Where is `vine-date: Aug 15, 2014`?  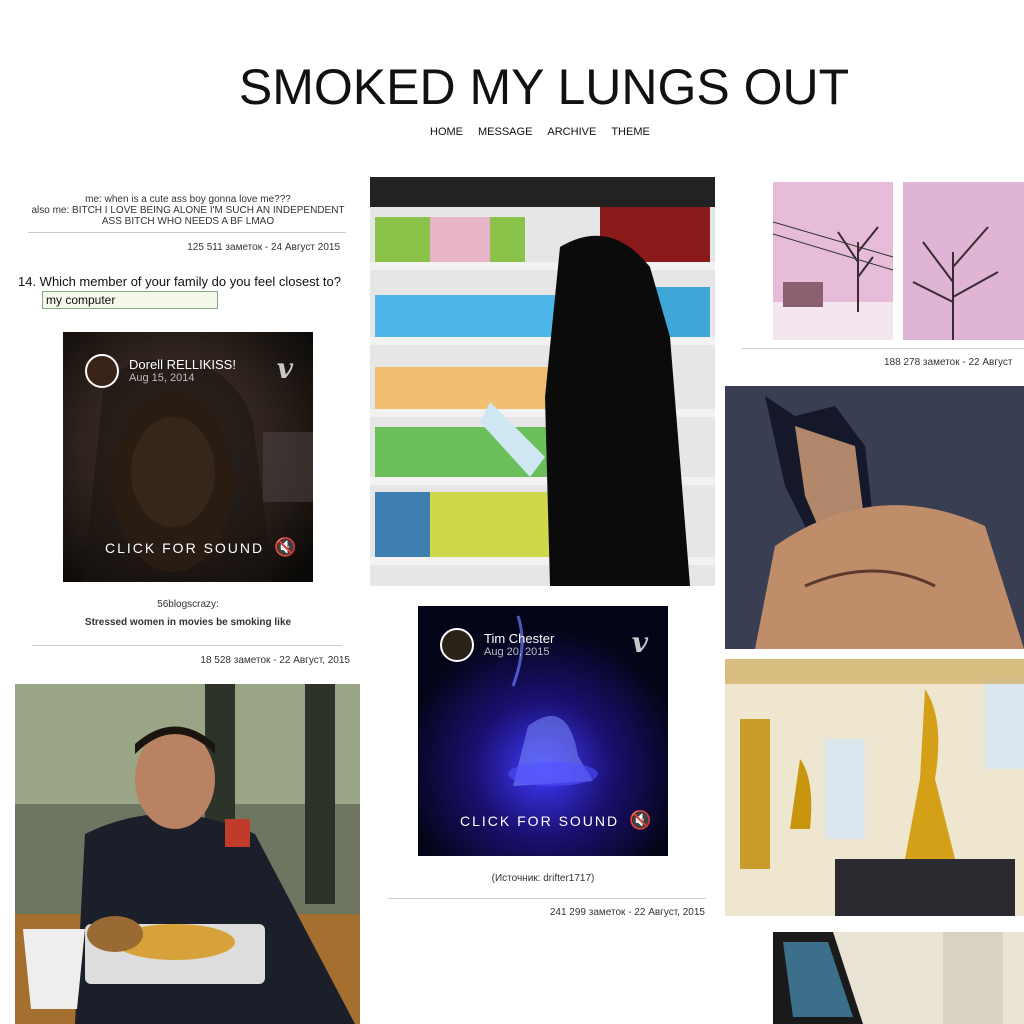 vine-date: Aug 15, 2014 is located at coordinates (162, 377).